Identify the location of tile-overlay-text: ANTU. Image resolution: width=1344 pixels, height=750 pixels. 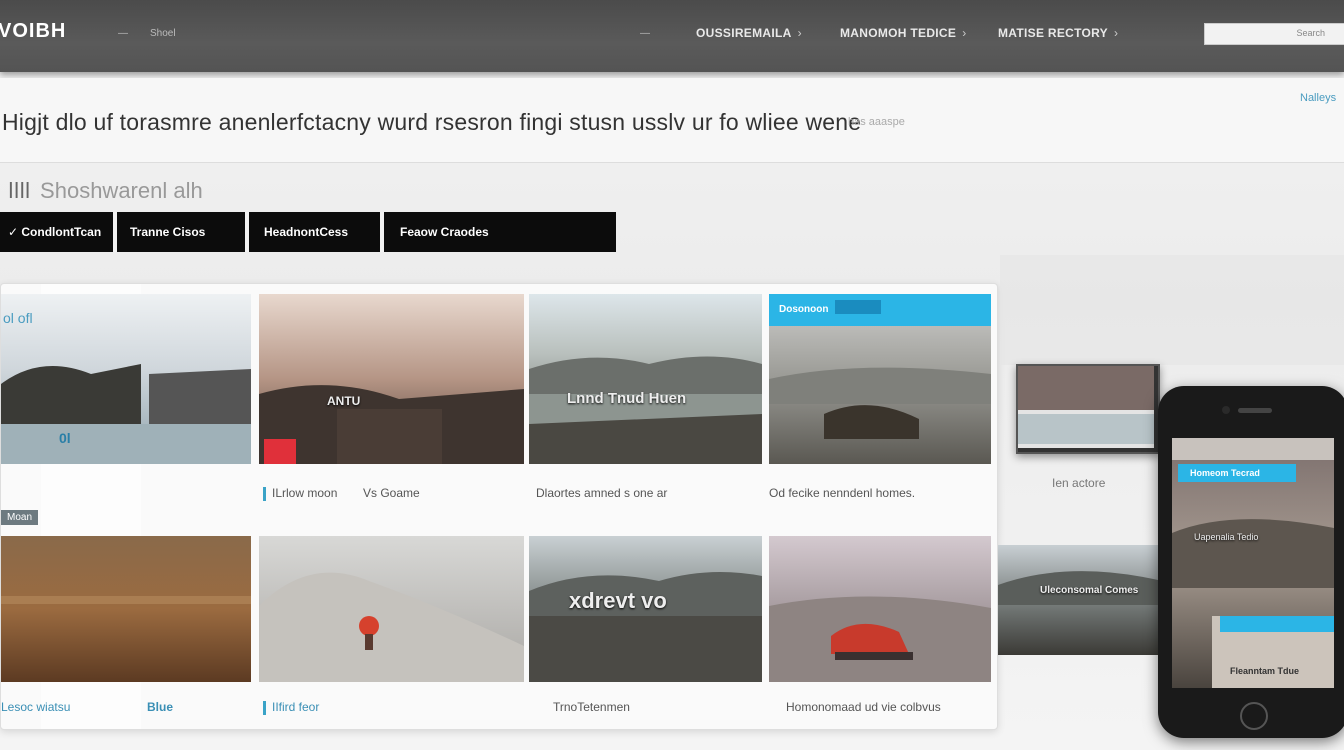
(344, 401).